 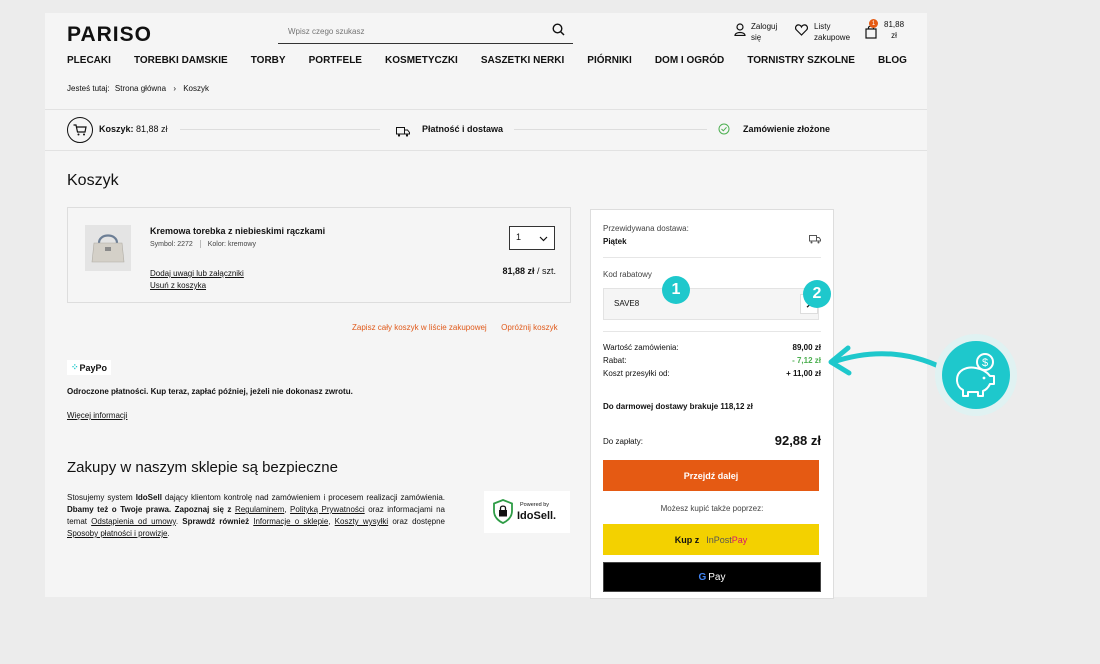 I want to click on free-shipping-info: Do darmowej dostawy brakuje 118,12 zł, so click(x=678, y=406).